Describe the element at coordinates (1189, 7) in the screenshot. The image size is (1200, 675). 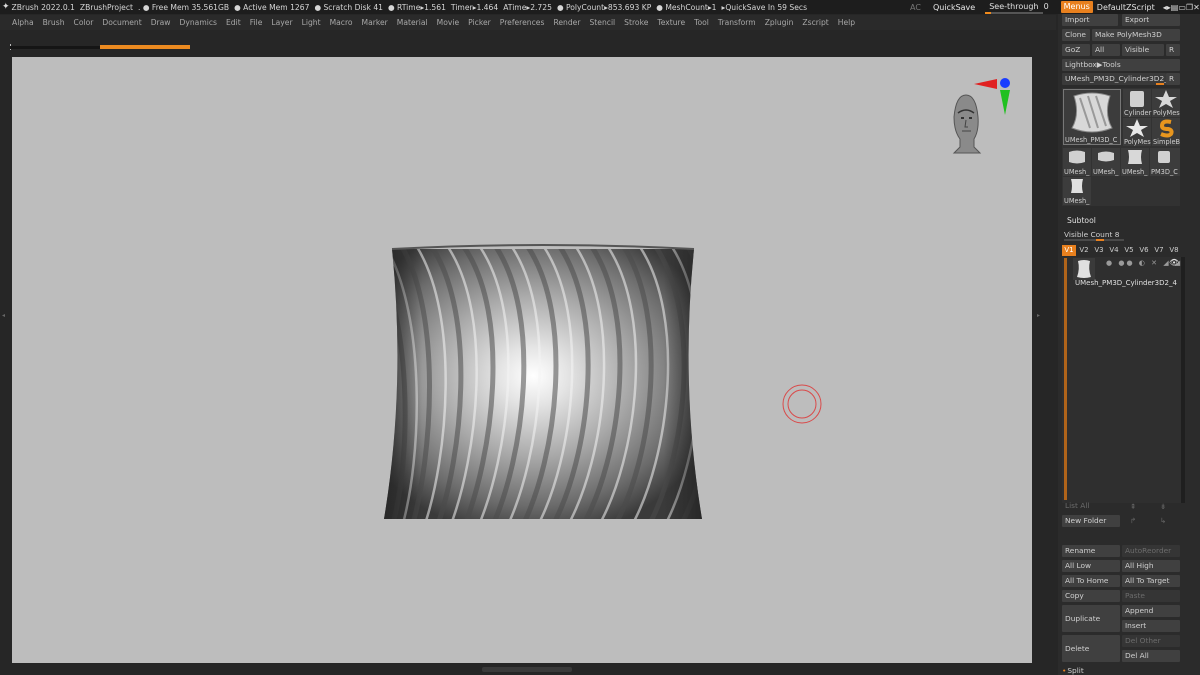
I see `restore-icon: ❐` at that location.